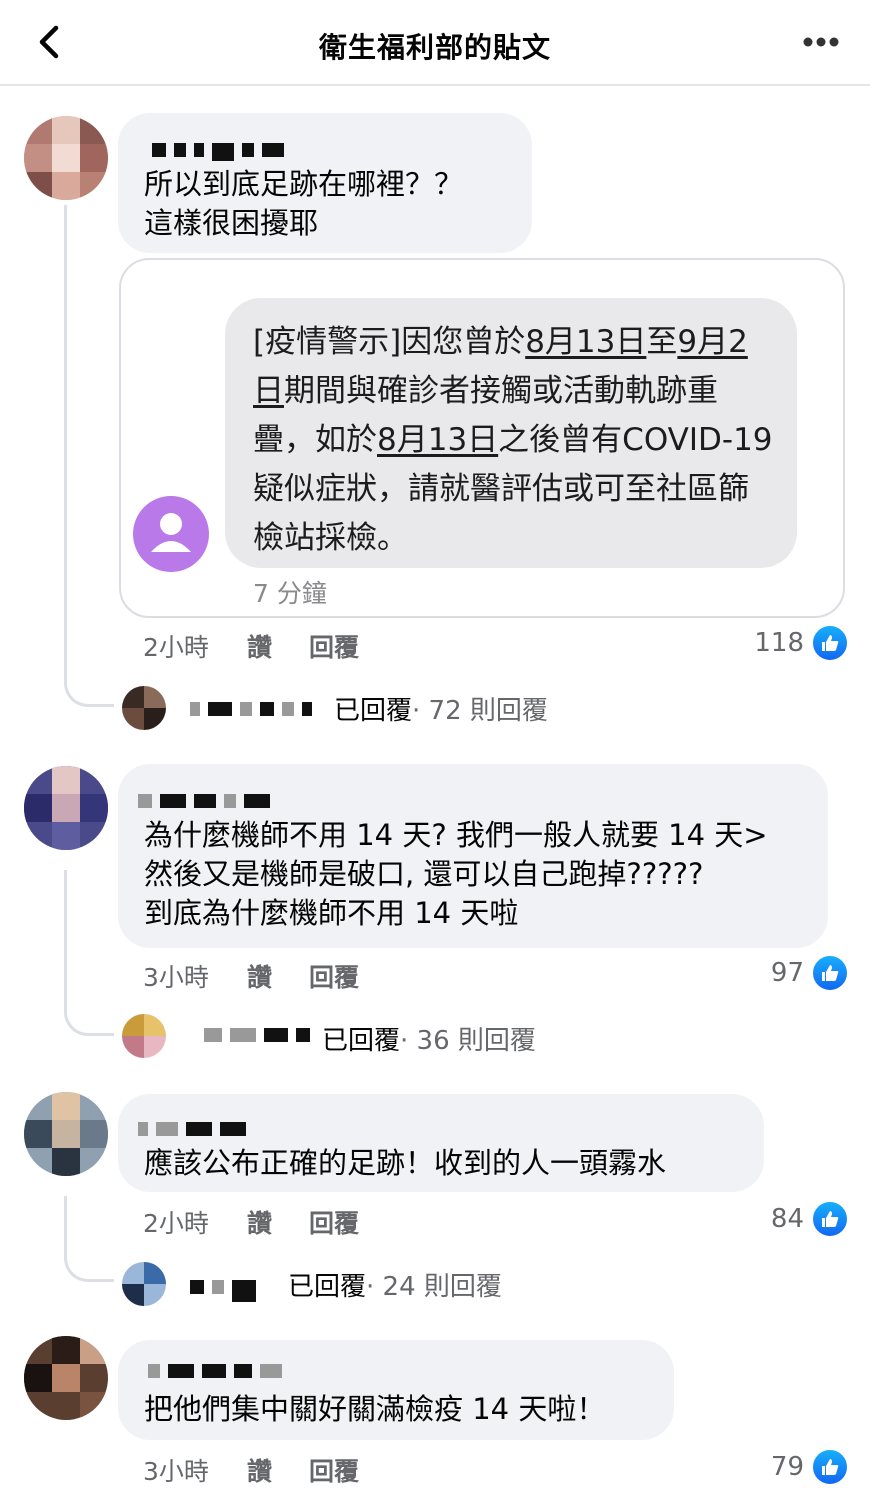 The width and height of the screenshot is (870, 1501). I want to click on comment-text: 所以到底足跡在哪裡？？ 這樣很困擾耶, so click(304, 203).